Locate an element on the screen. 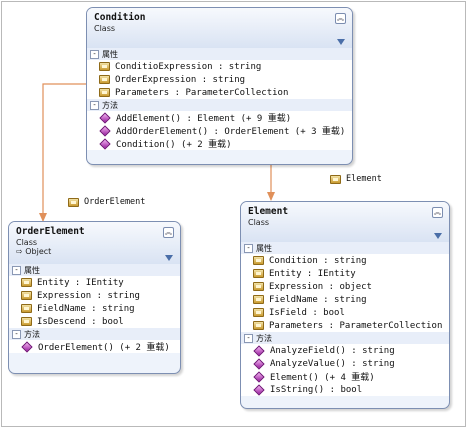  member-row: AddElement() : Element (+ 9 重载) is located at coordinates (219, 117).